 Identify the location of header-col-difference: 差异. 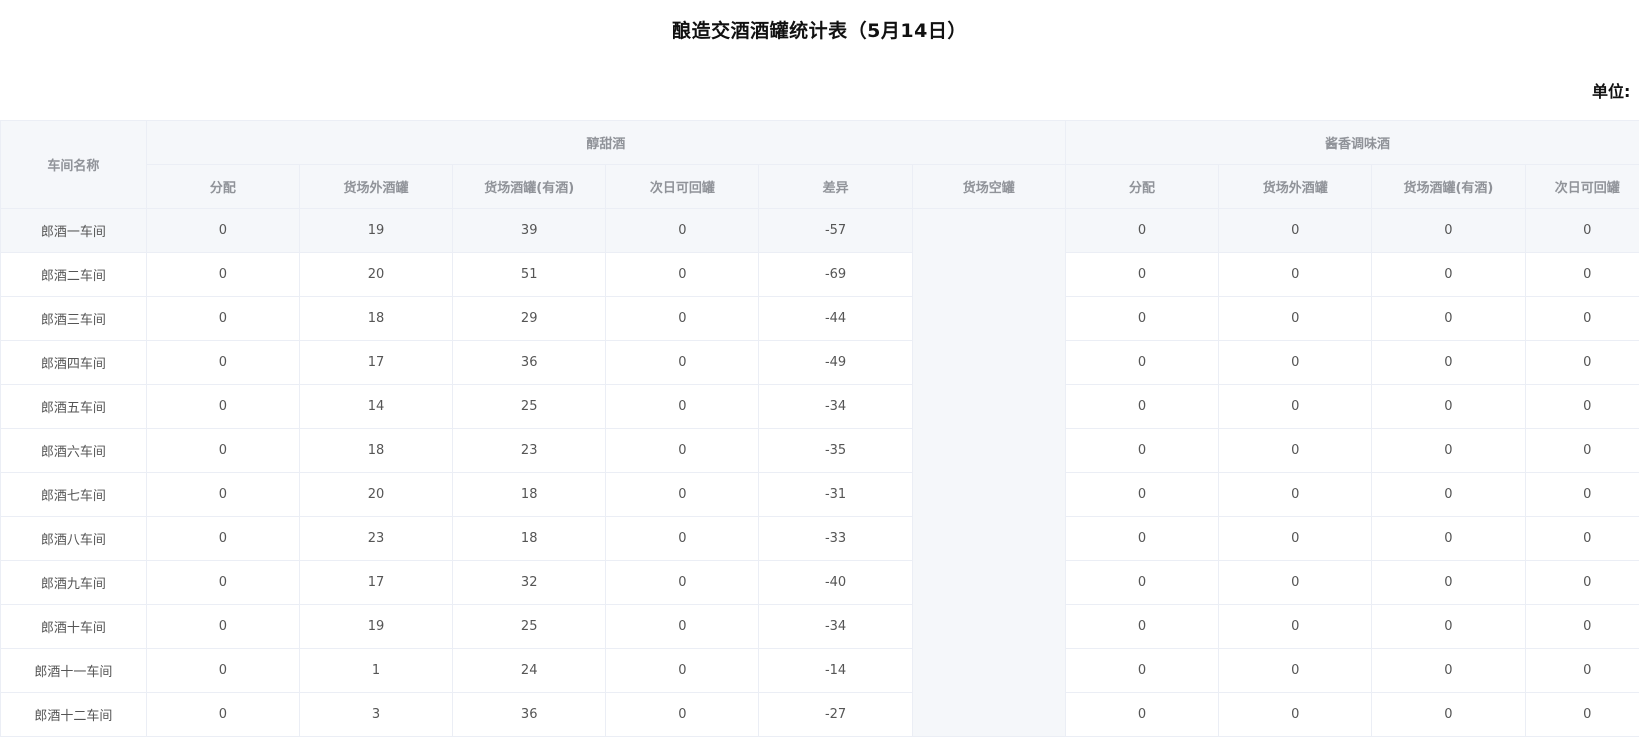
(835, 187).